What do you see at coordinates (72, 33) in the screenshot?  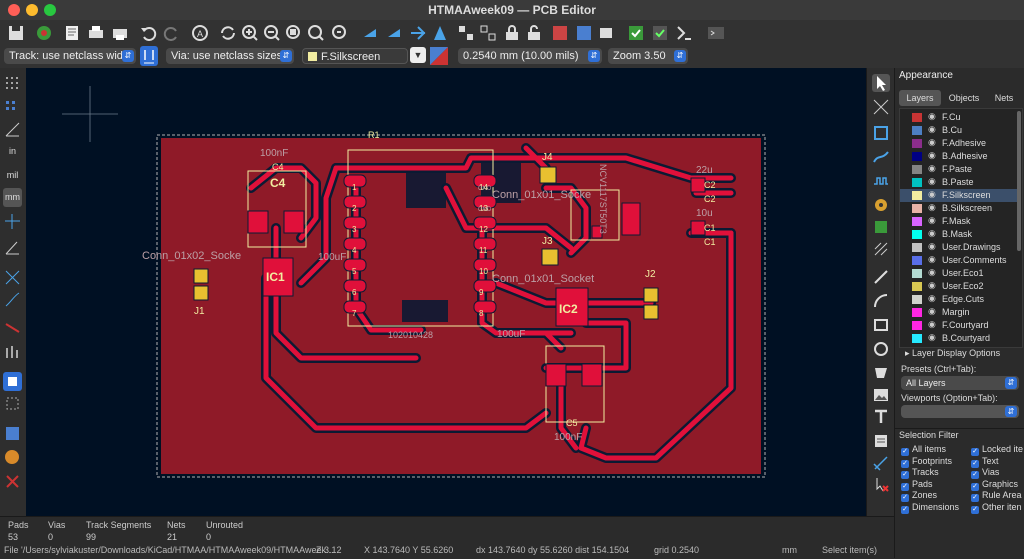 I see `page-settings-icon` at bounding box center [72, 33].